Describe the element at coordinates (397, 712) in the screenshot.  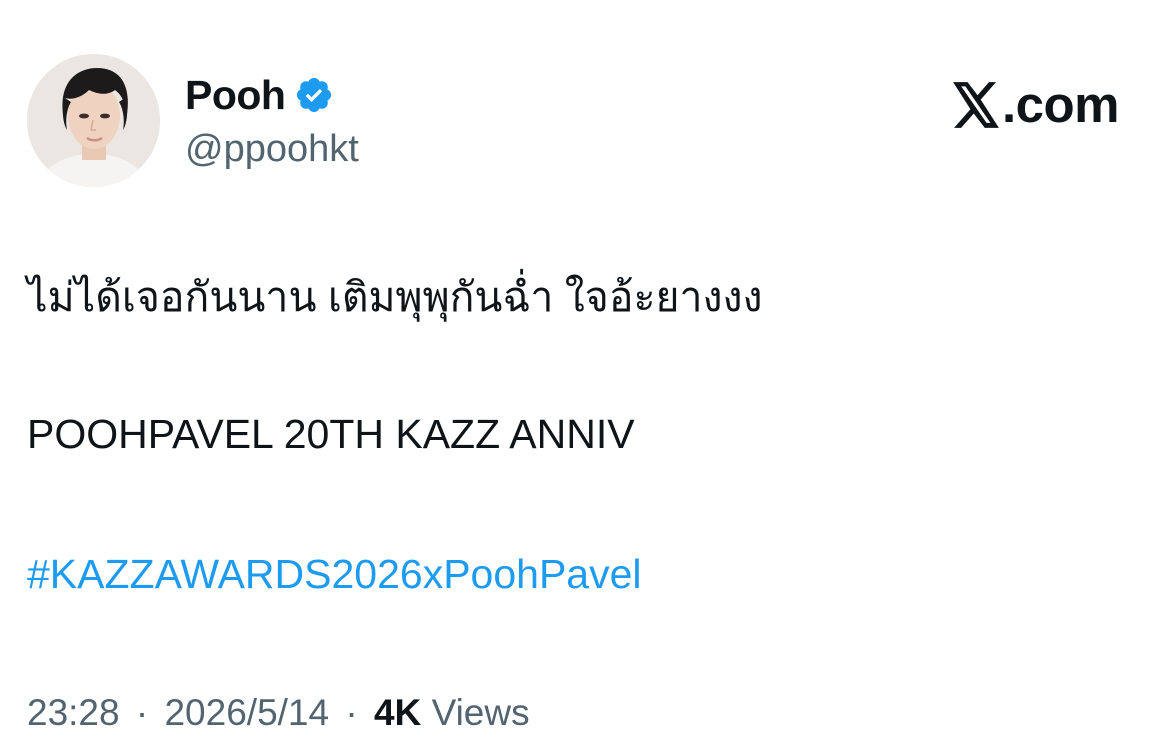
I see `views-count: 4K` at that location.